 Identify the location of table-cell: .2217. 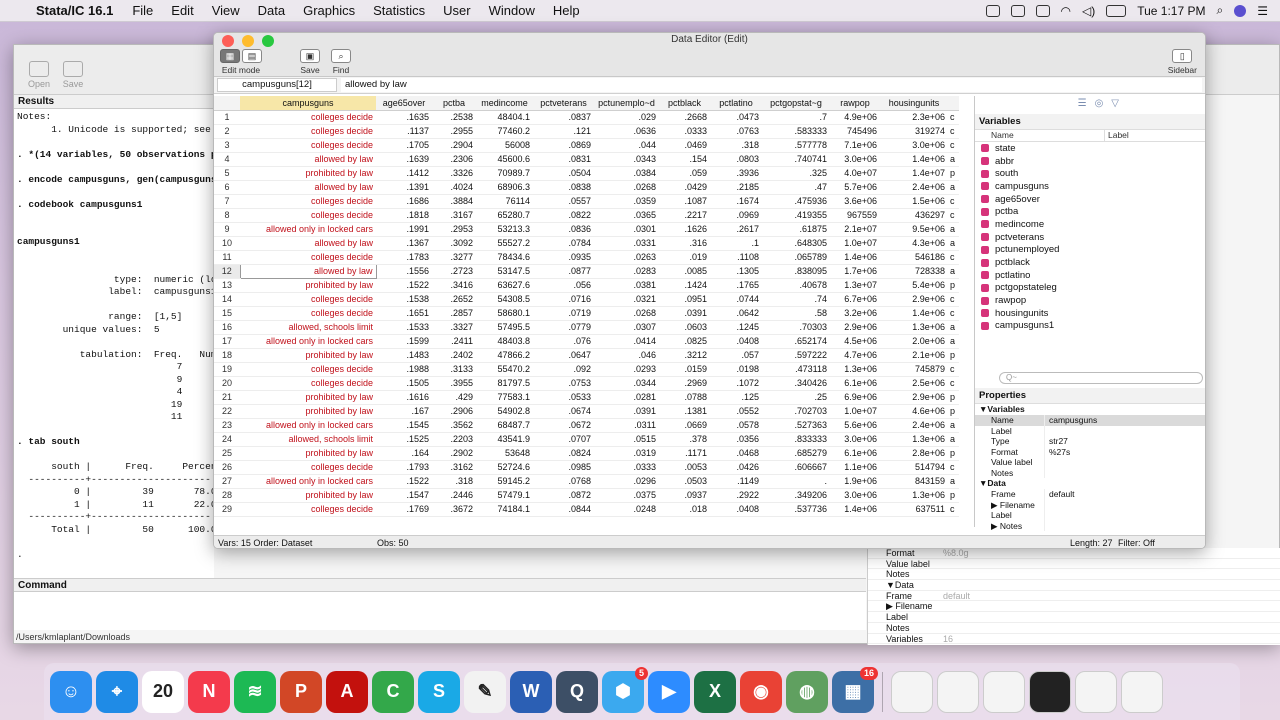
(684, 215).